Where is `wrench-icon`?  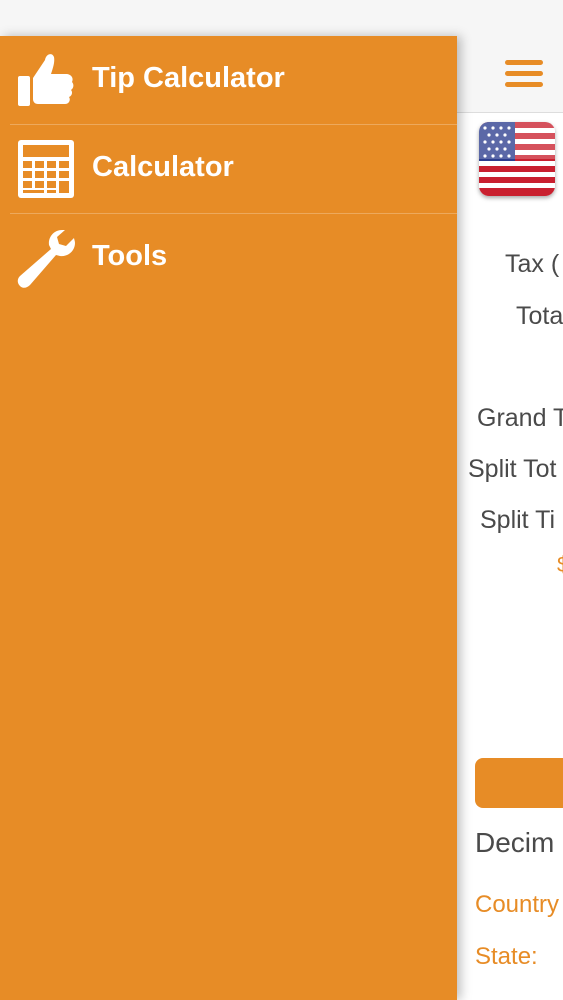
wrench-icon is located at coordinates (46, 259).